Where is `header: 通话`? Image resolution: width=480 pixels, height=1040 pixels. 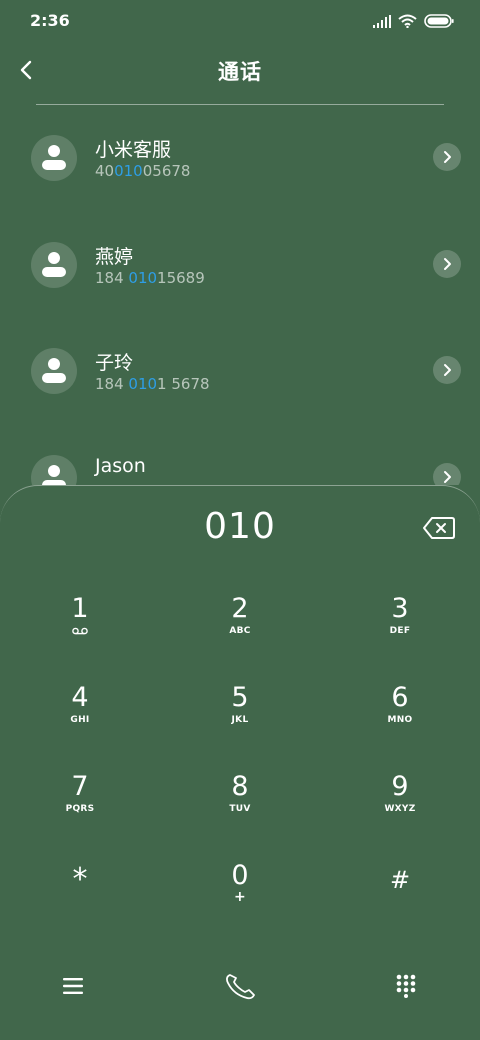
header: 通话 is located at coordinates (240, 72).